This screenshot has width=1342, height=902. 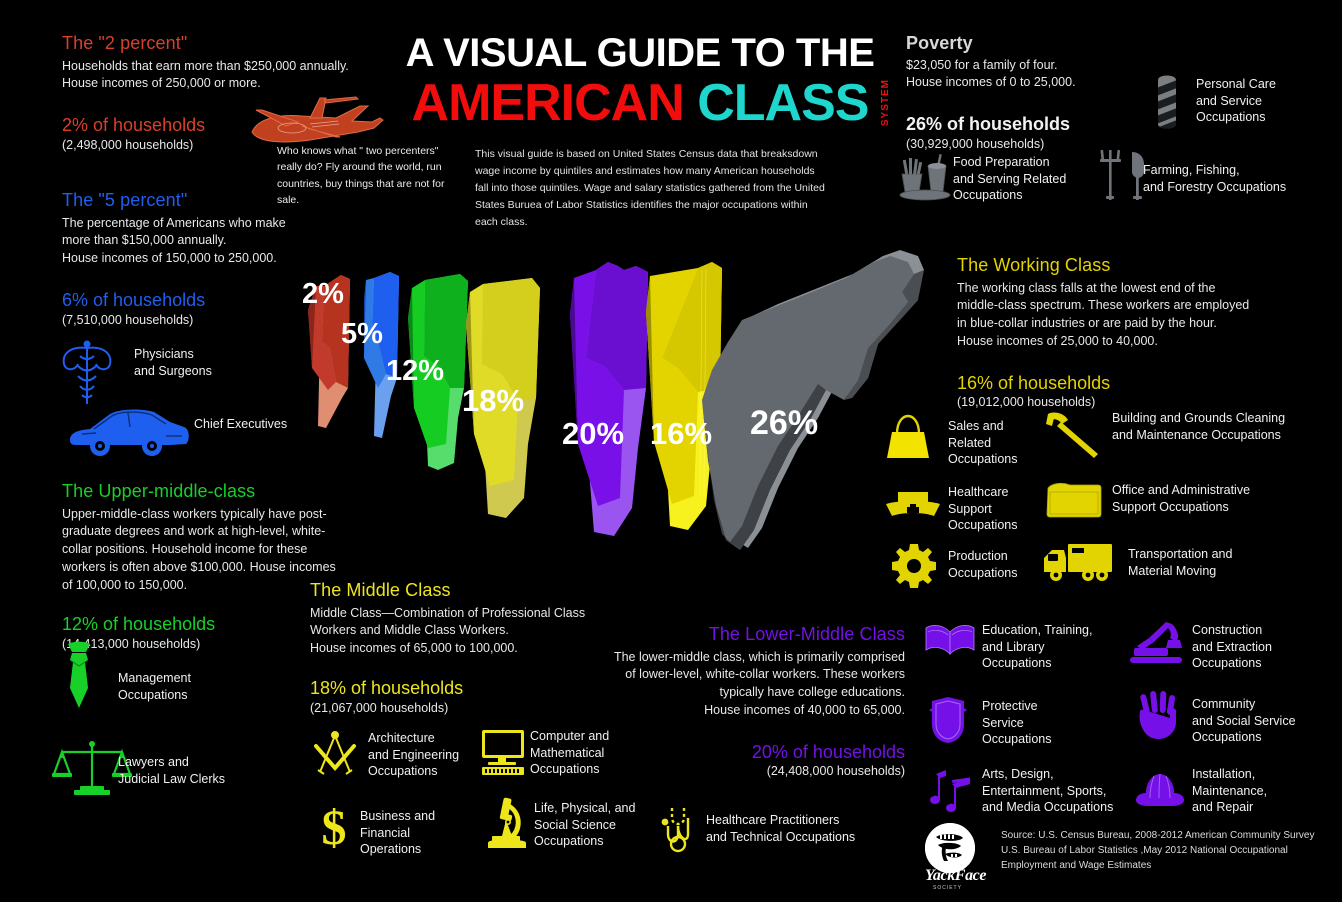 What do you see at coordinates (952, 793) in the screenshot?
I see `music-notes-icon` at bounding box center [952, 793].